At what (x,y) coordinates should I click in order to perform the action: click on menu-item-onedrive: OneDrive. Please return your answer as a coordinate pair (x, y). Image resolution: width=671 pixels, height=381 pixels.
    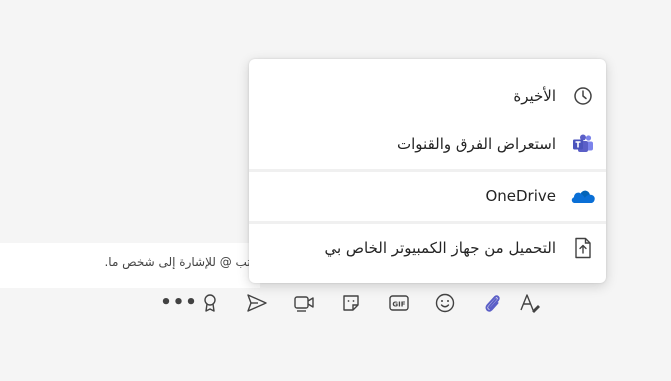
    Looking at the image, I should click on (427, 196).